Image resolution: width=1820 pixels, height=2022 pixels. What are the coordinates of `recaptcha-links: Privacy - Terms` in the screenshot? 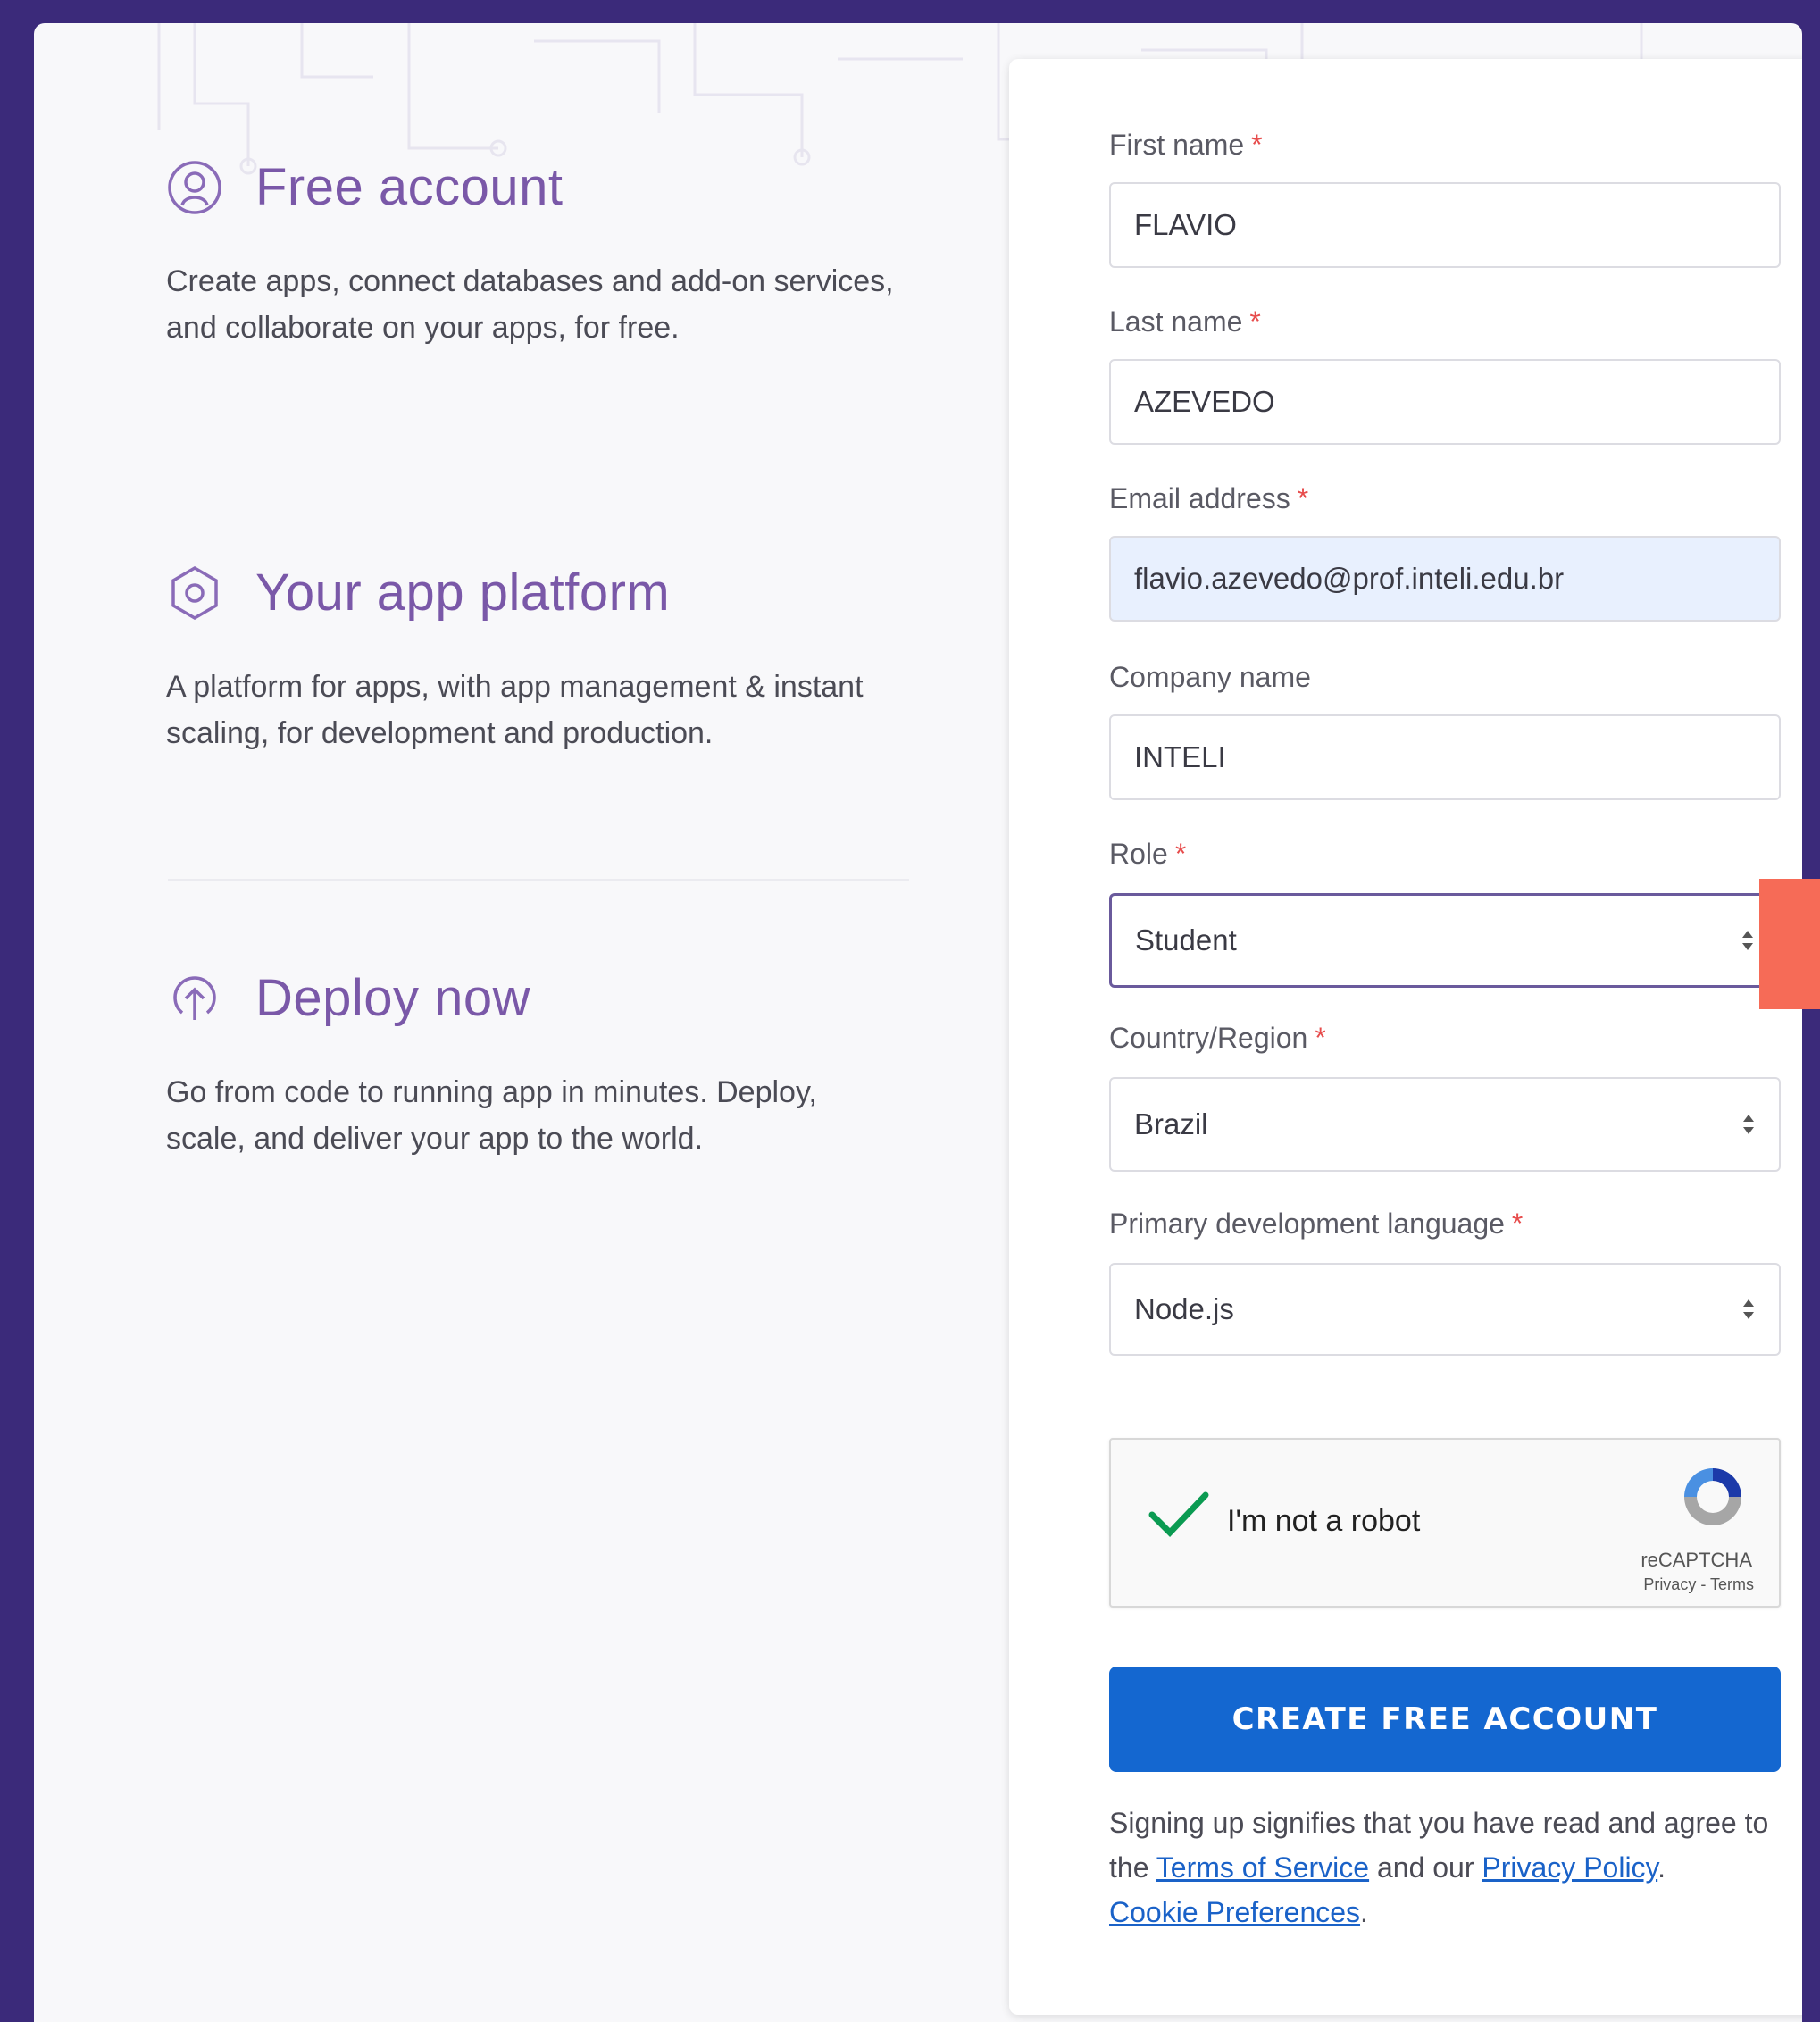 It's located at (1699, 1584).